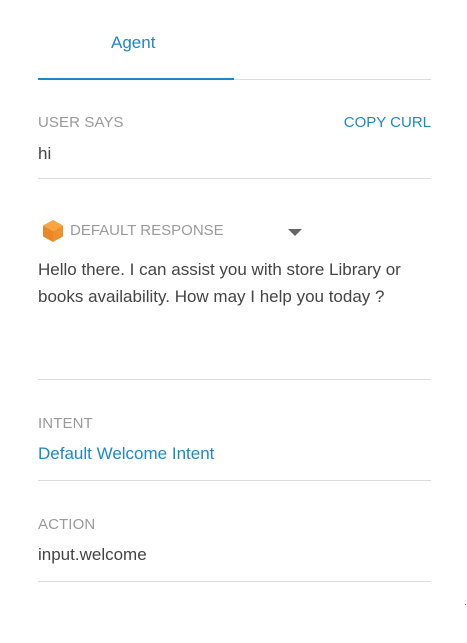  Describe the element at coordinates (234, 129) in the screenshot. I see `user-says-section: USER SAYS COPY CURL hi` at that location.